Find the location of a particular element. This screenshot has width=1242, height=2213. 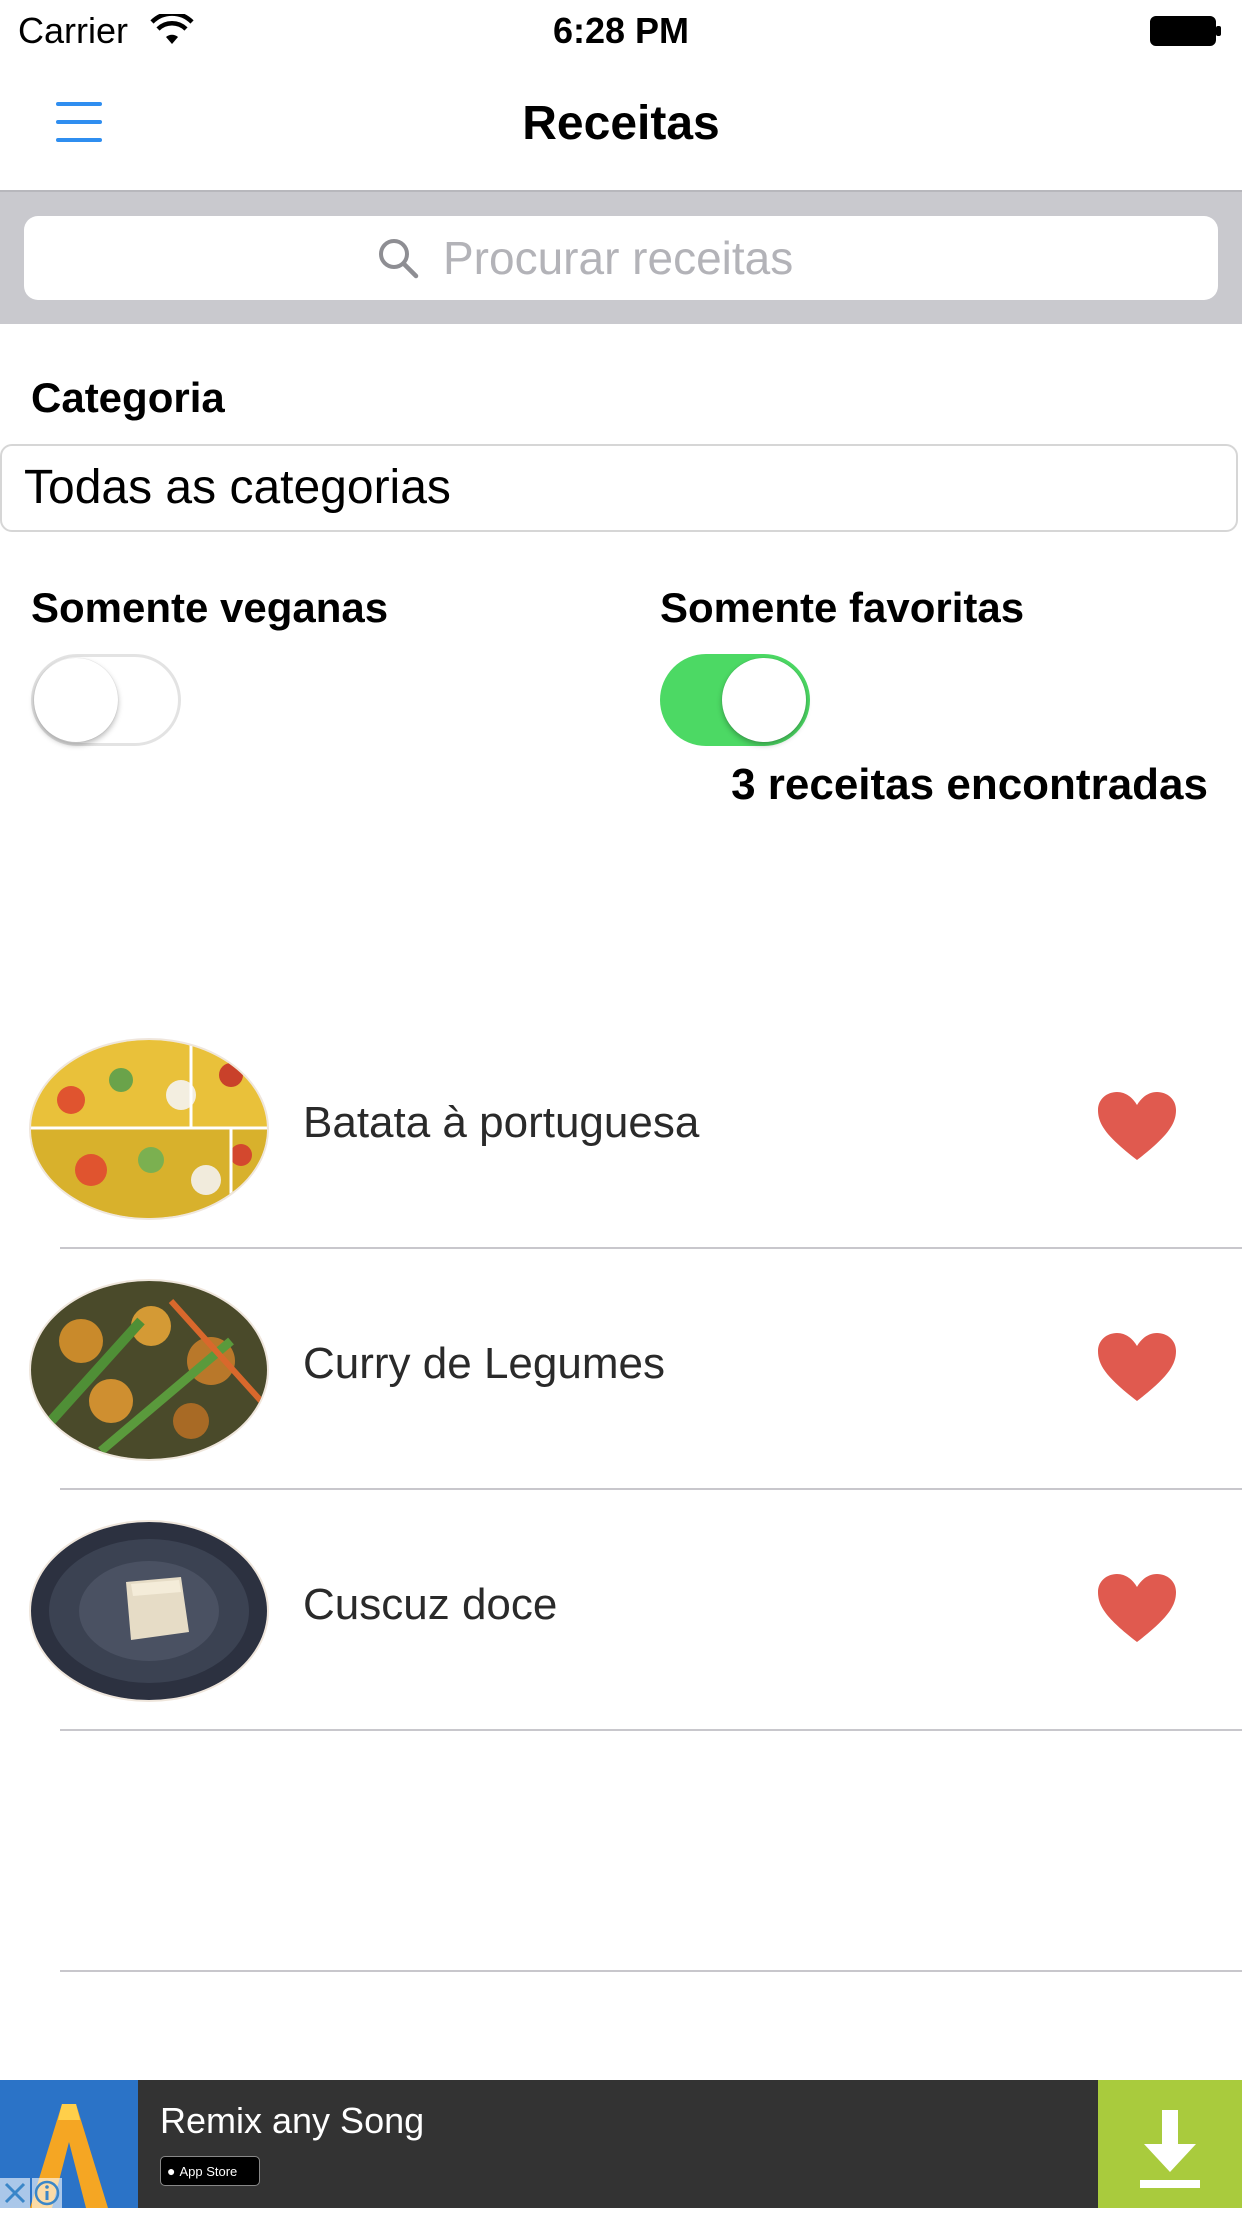

app-store-badge-label: App Store is located at coordinates (208, 2171).